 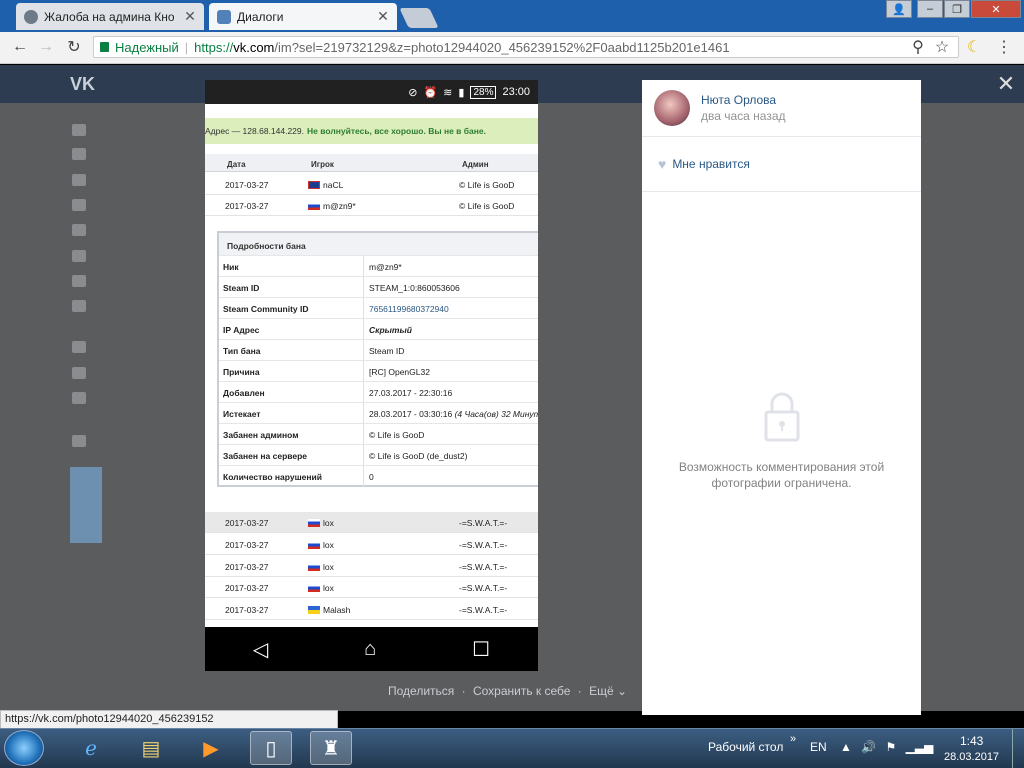 I want to click on more-link: Ещё, so click(x=601, y=691).